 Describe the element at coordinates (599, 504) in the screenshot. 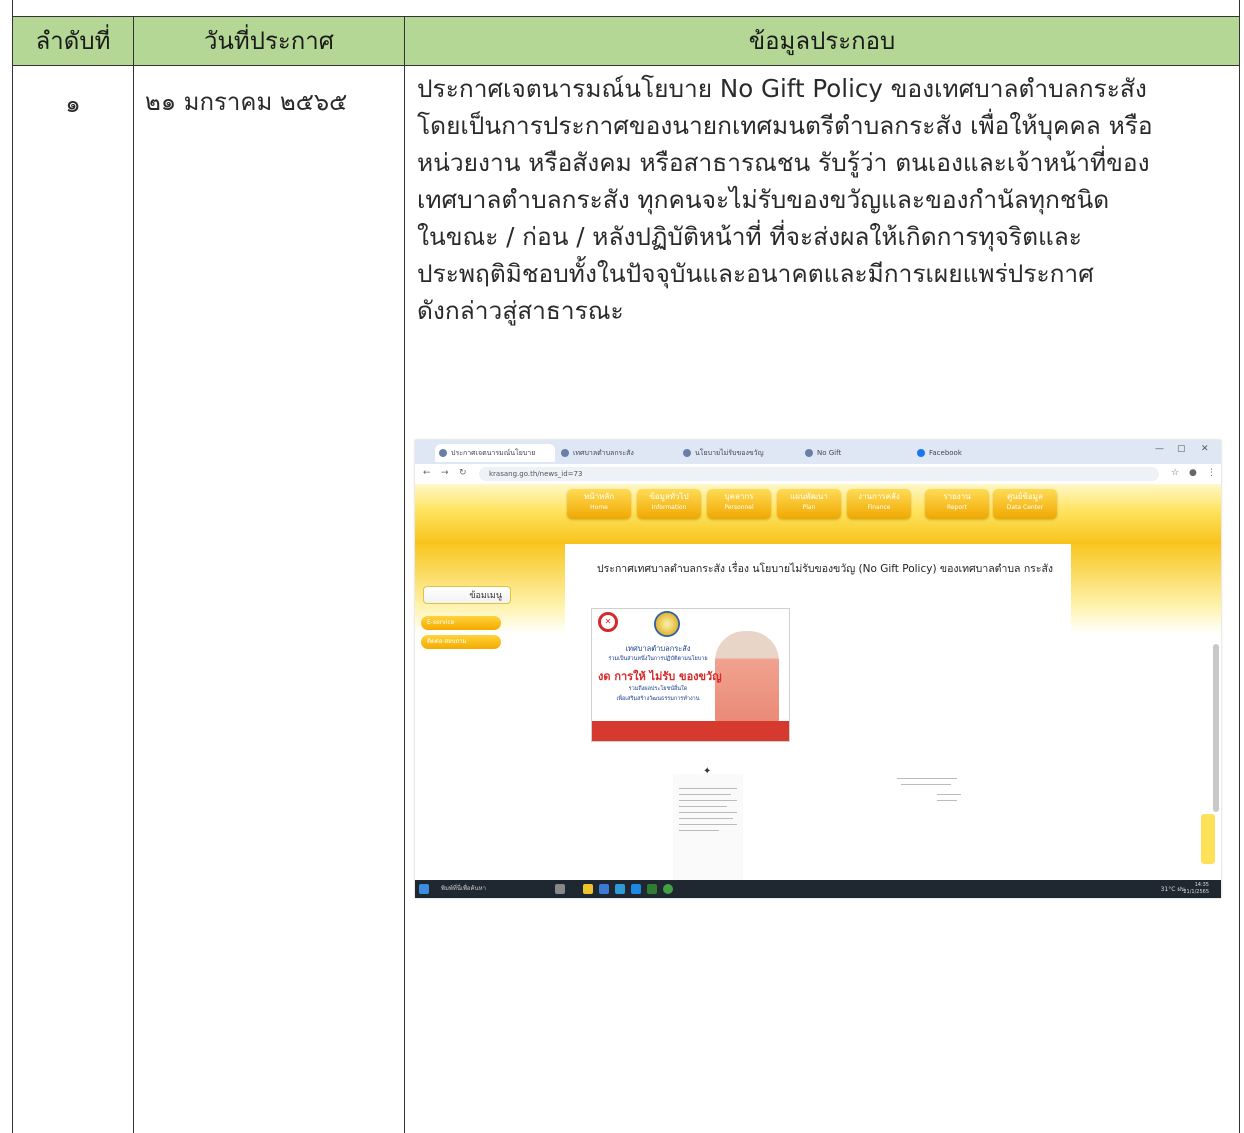

I see `nav-menu-item: หน้าหลัก Home` at that location.